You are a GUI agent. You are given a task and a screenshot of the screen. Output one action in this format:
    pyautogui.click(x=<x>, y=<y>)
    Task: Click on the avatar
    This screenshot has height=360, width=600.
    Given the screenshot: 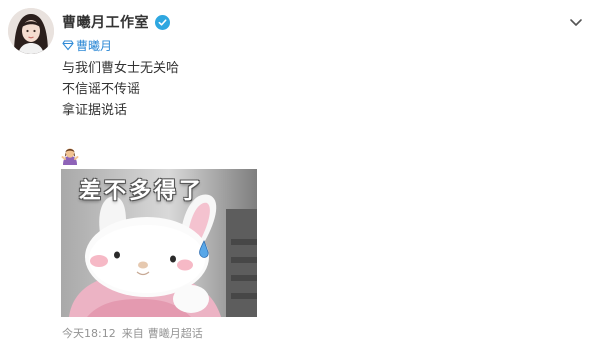 What is the action you would take?
    pyautogui.click(x=31, y=31)
    